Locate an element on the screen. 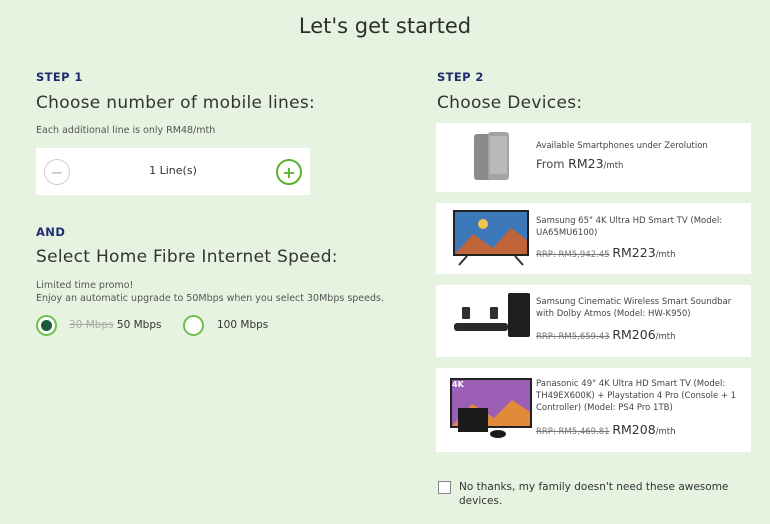 The width and height of the screenshot is (770, 524). device-price: RRP: RM5,942.45 RM223/mth is located at coordinates (606, 253).